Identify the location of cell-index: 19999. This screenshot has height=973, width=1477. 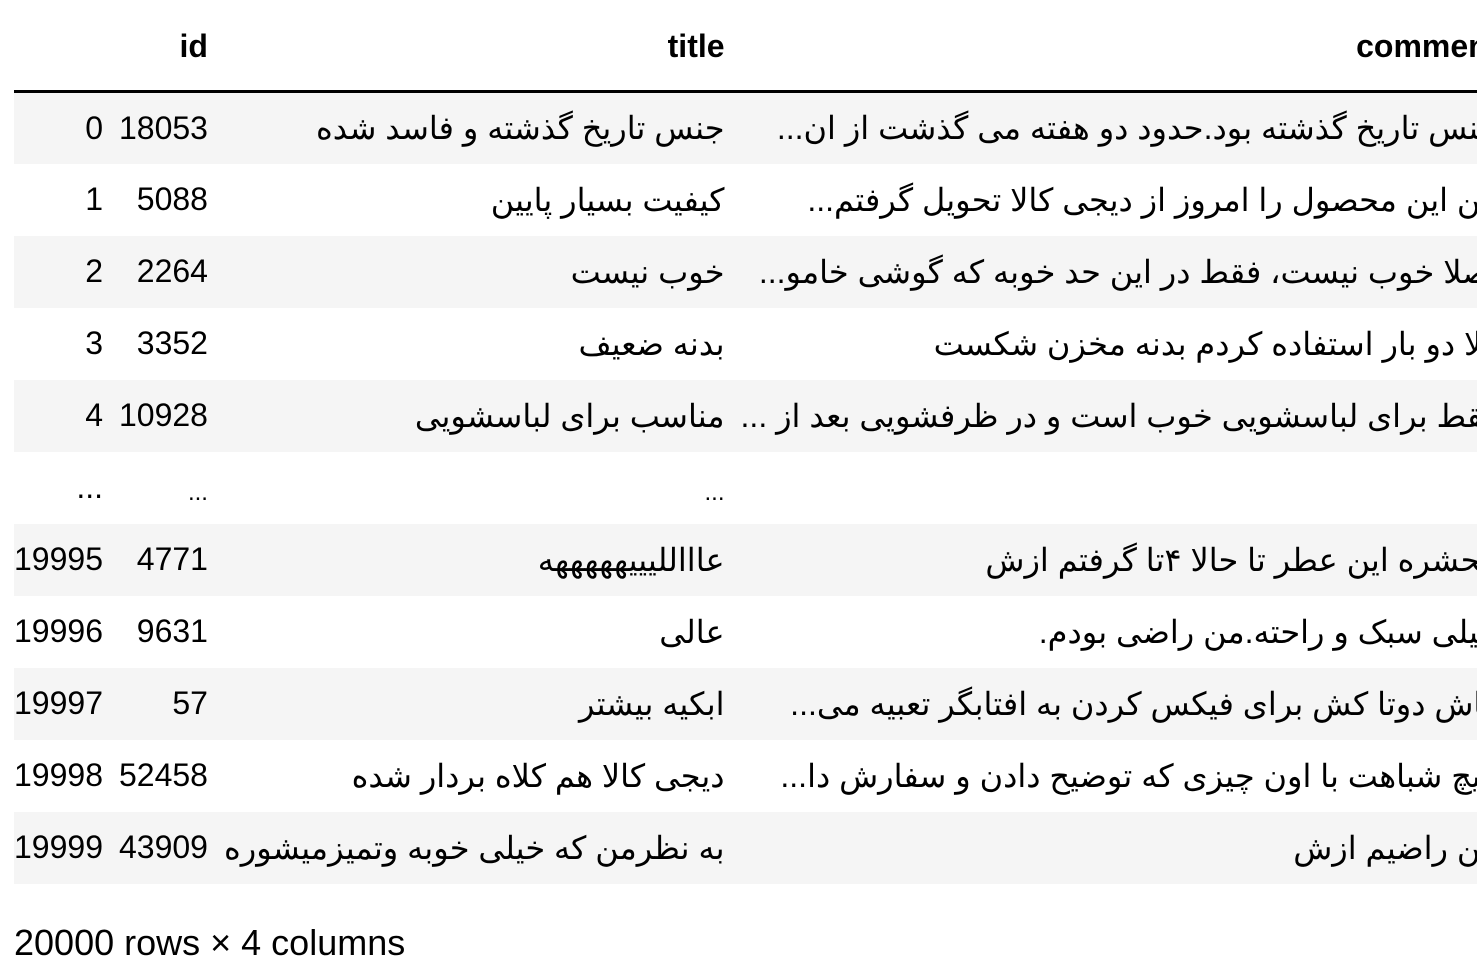
(58, 847).